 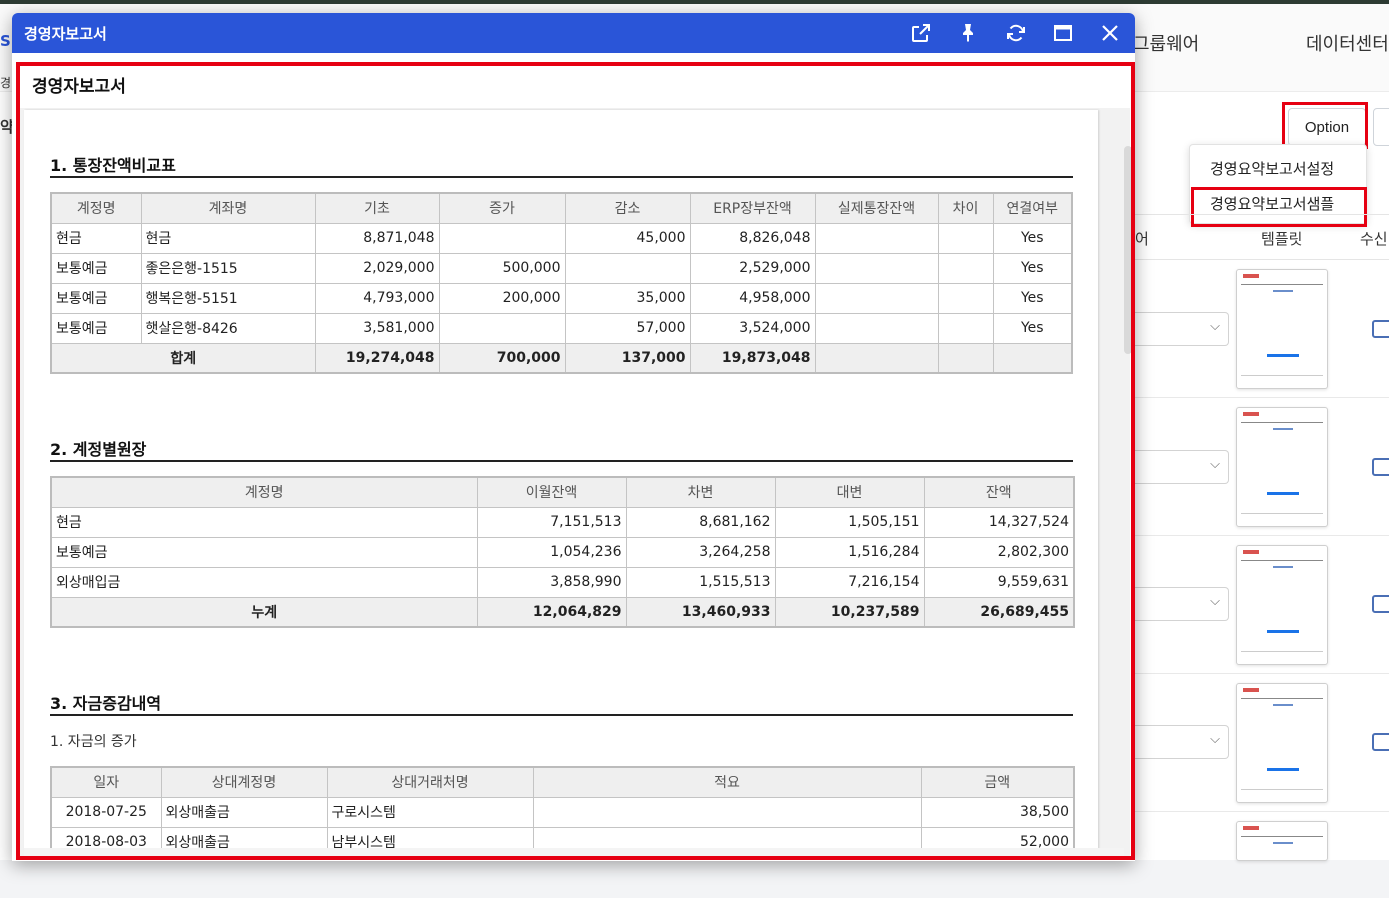 What do you see at coordinates (1374, 239) in the screenshot?
I see `bg-column-header-receive: 수신` at bounding box center [1374, 239].